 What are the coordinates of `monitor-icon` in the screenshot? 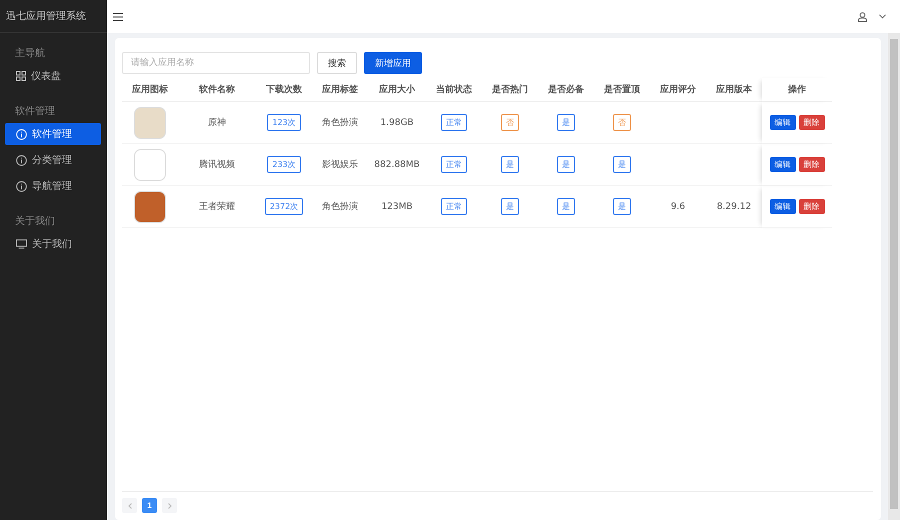 It's located at (21, 244).